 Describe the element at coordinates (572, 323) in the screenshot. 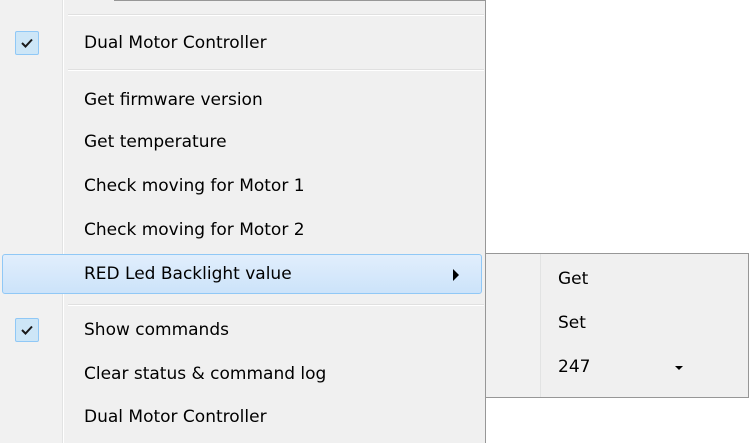

I see `submenu-item-set: Set` at that location.